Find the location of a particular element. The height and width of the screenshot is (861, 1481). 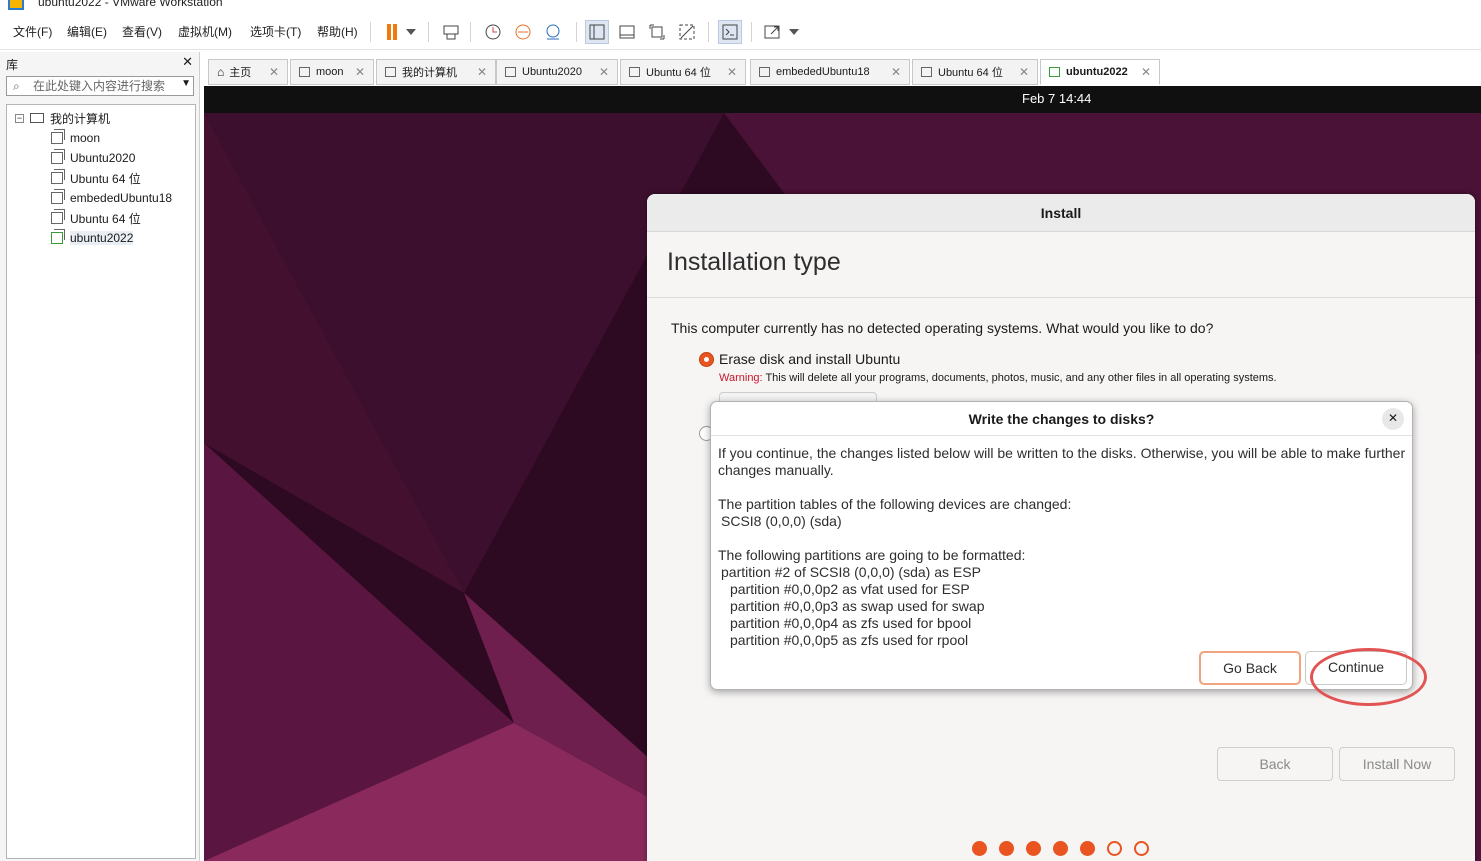

window-title: ubuntu2022 - VMware Workstation is located at coordinates (130, 4).